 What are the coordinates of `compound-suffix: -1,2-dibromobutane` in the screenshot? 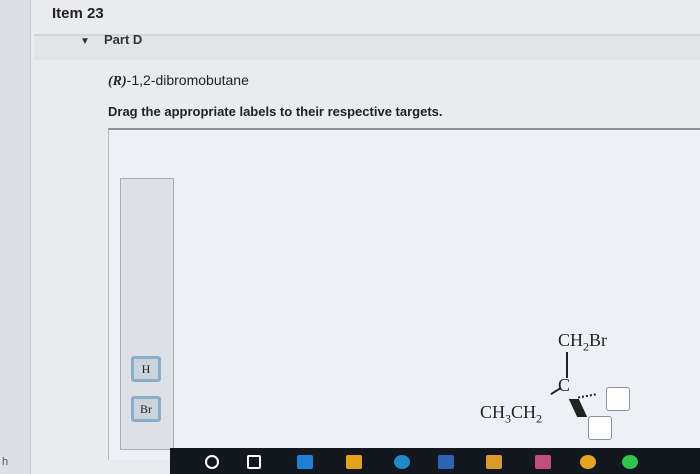 It's located at (187, 80).